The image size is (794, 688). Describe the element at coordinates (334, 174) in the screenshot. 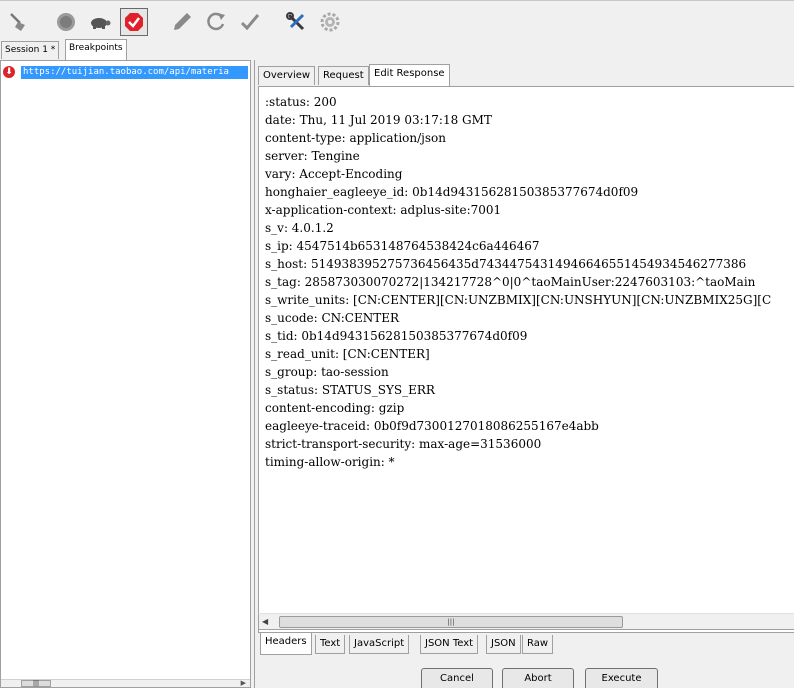

I see `response-header-line: vary: Accept-Encoding` at that location.